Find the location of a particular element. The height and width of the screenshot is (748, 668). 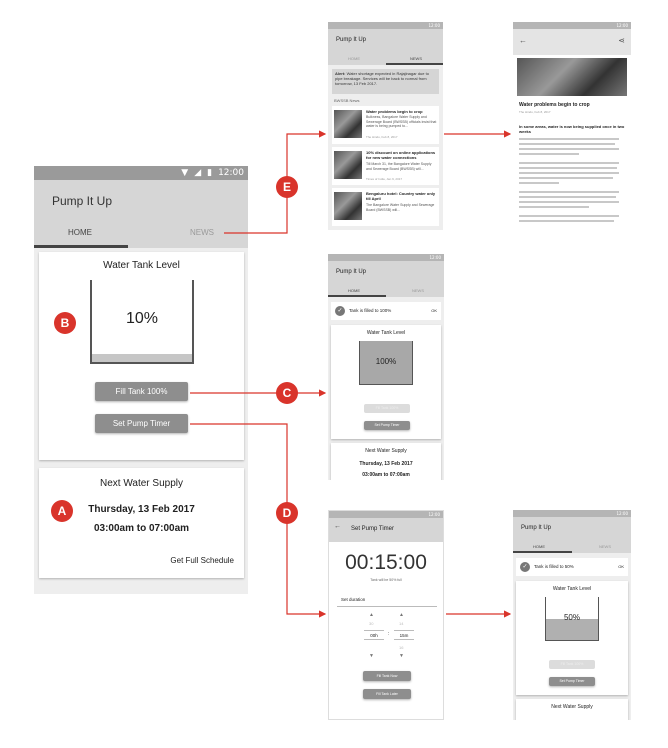

fill-tank-later-button: Fill Tank Later is located at coordinates (387, 694).